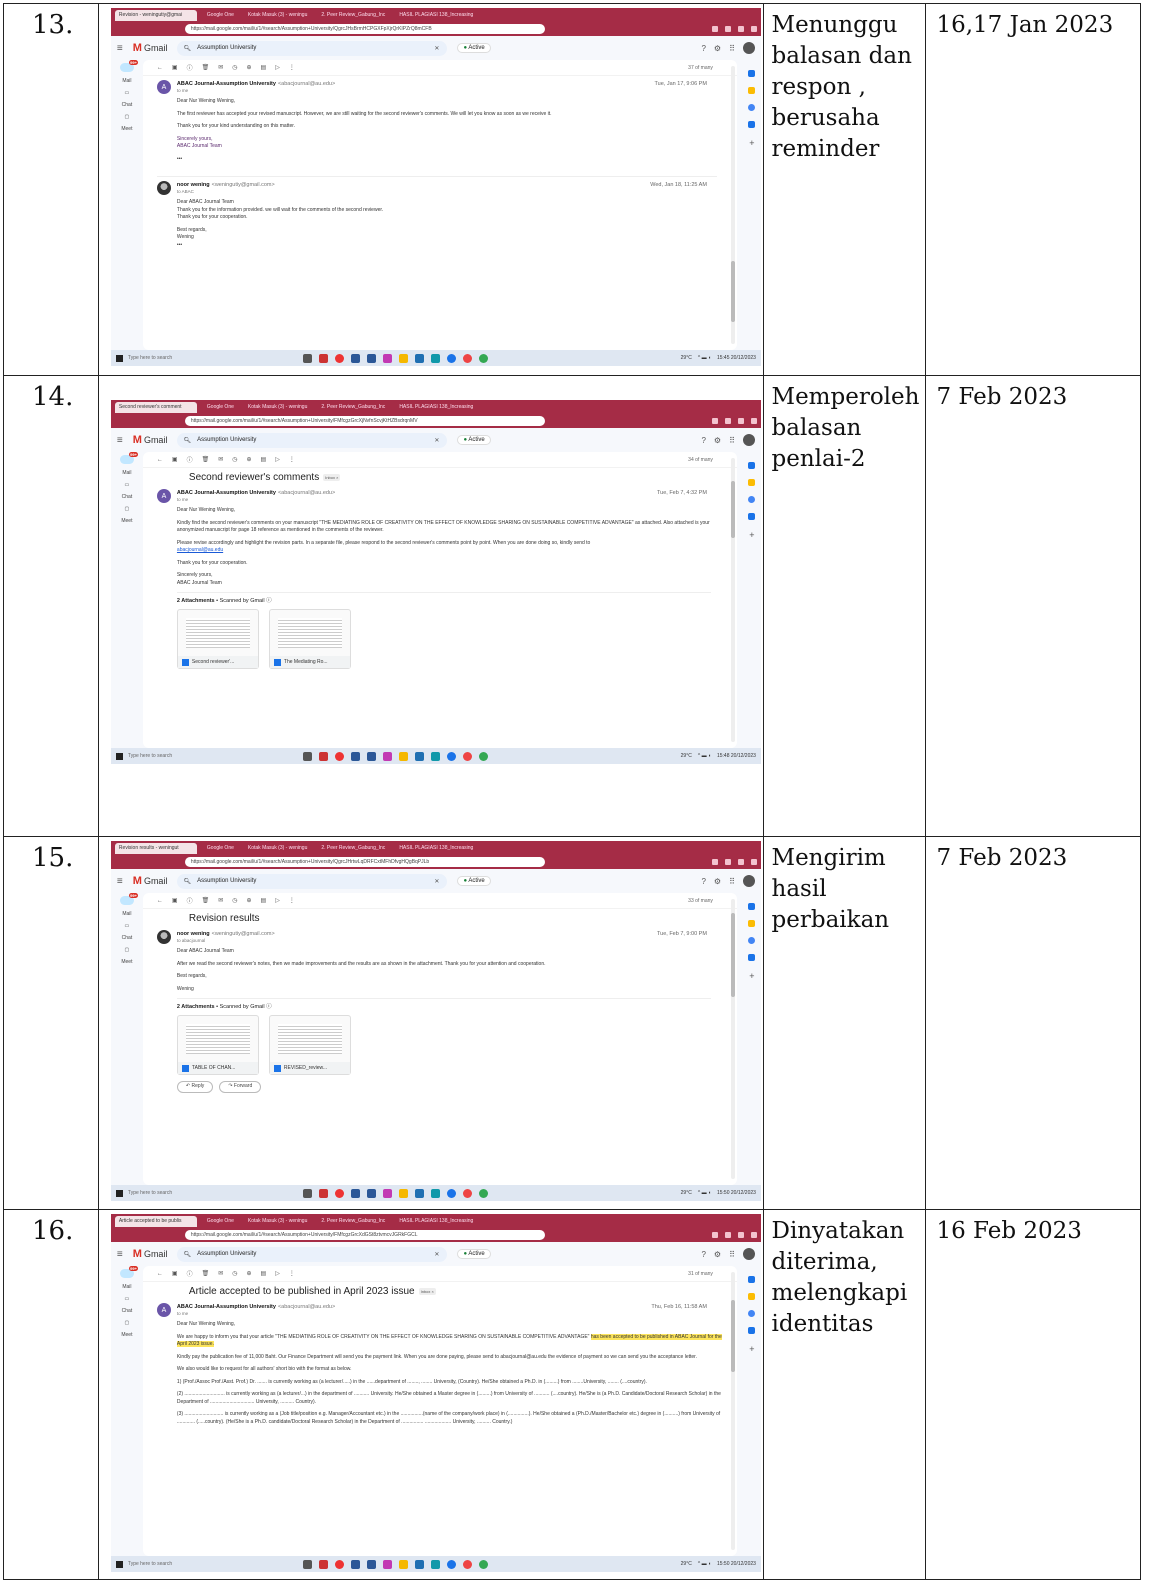  Describe the element at coordinates (312, 881) in the screenshot. I see `search-bar: 🔍︎ Assumption University ✕` at that location.